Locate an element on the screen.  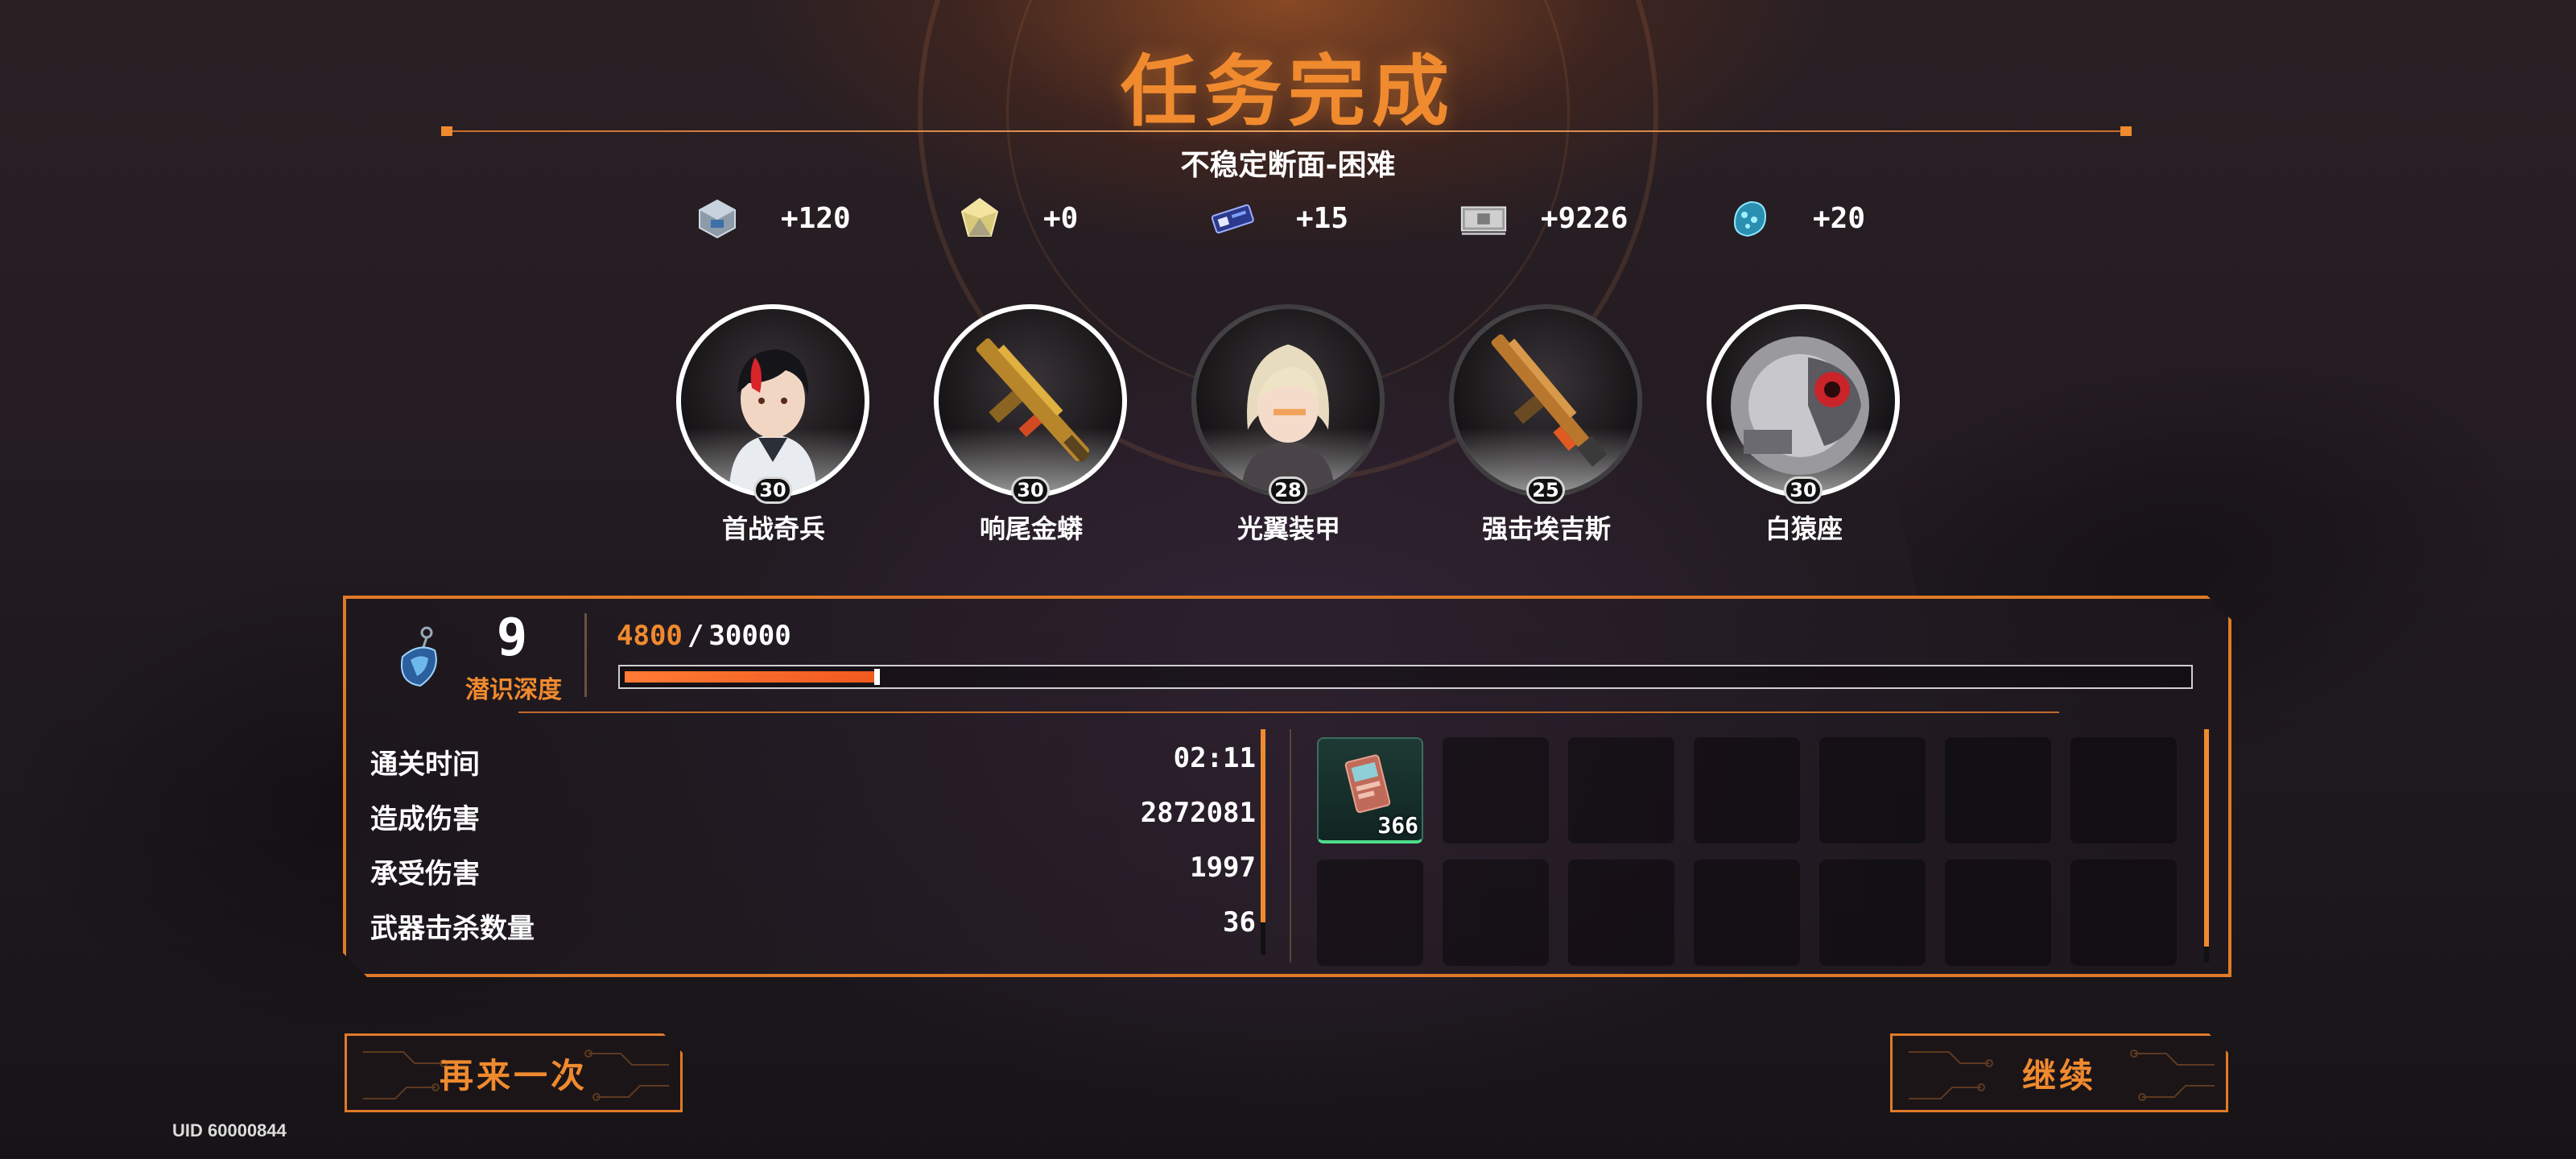
reward-item: +15 is located at coordinates (1278, 218).